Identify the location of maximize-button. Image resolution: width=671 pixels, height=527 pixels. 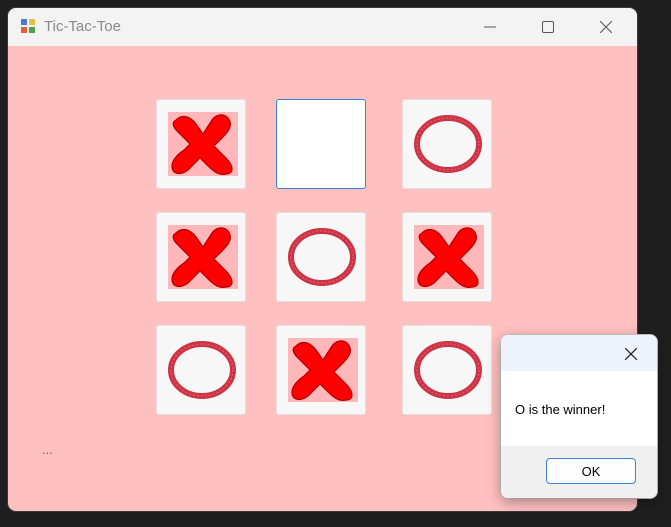
(548, 27).